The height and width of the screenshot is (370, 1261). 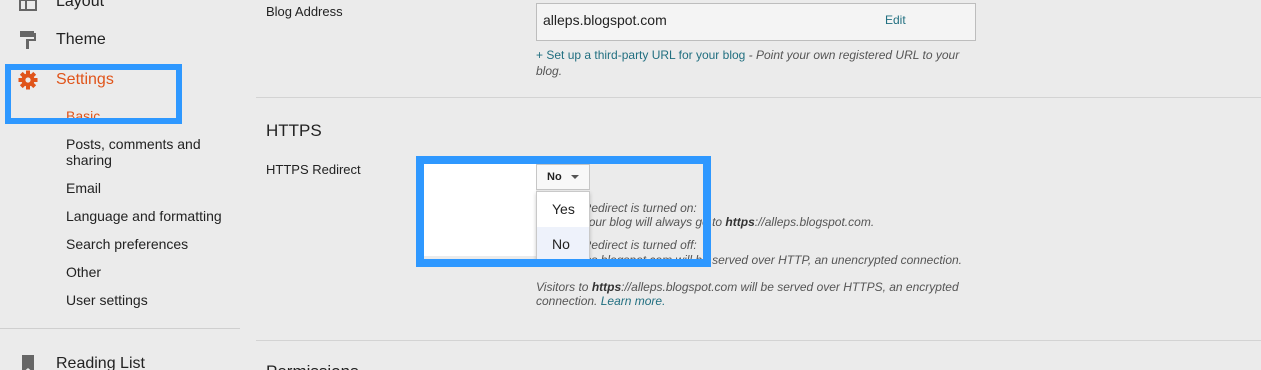 What do you see at coordinates (640, 55) in the screenshot?
I see `third-party-url-link: + Set up a third-party URL for your blog` at bounding box center [640, 55].